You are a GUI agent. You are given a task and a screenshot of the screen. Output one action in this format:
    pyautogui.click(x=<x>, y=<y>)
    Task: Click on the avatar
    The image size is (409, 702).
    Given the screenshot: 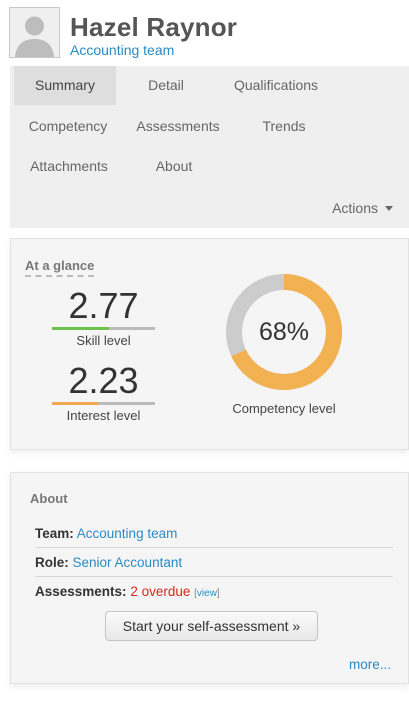 What is the action you would take?
    pyautogui.click(x=34, y=32)
    